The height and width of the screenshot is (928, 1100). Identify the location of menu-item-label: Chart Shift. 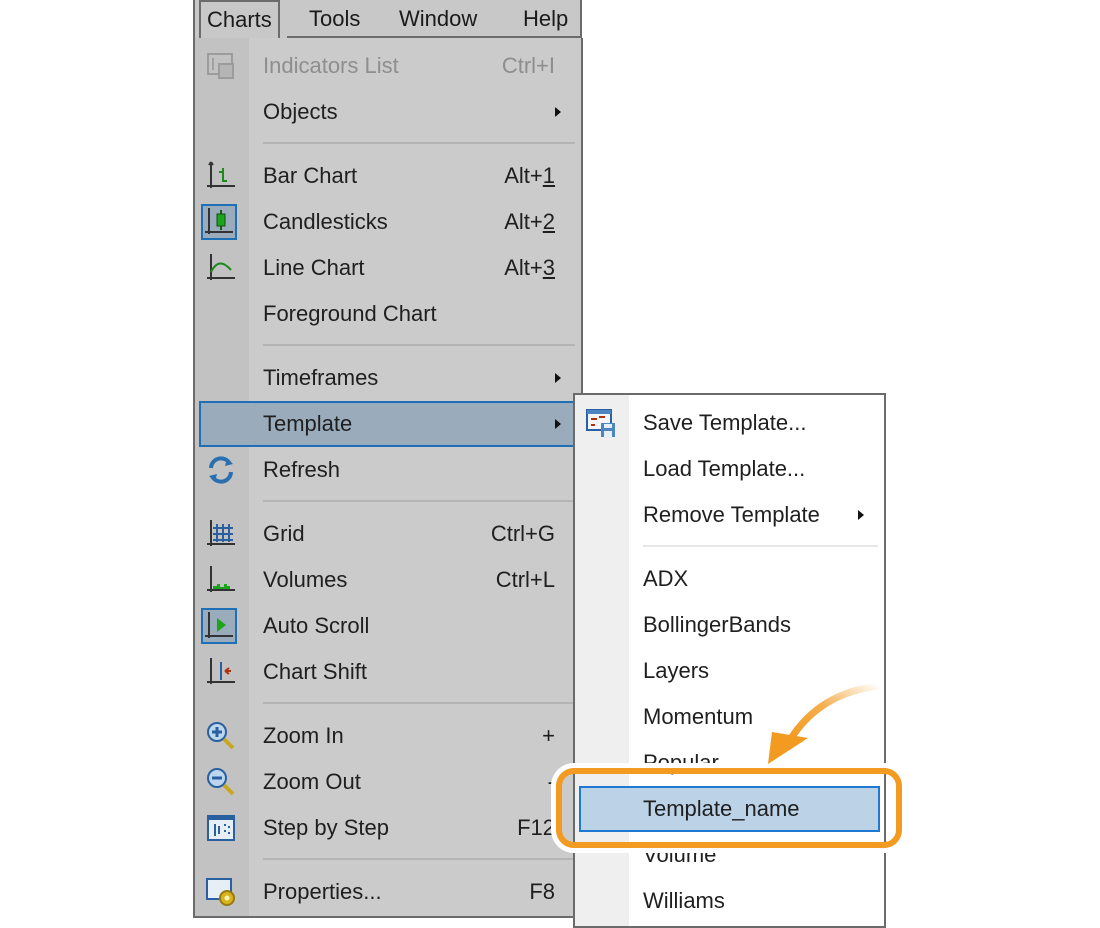
(315, 671).